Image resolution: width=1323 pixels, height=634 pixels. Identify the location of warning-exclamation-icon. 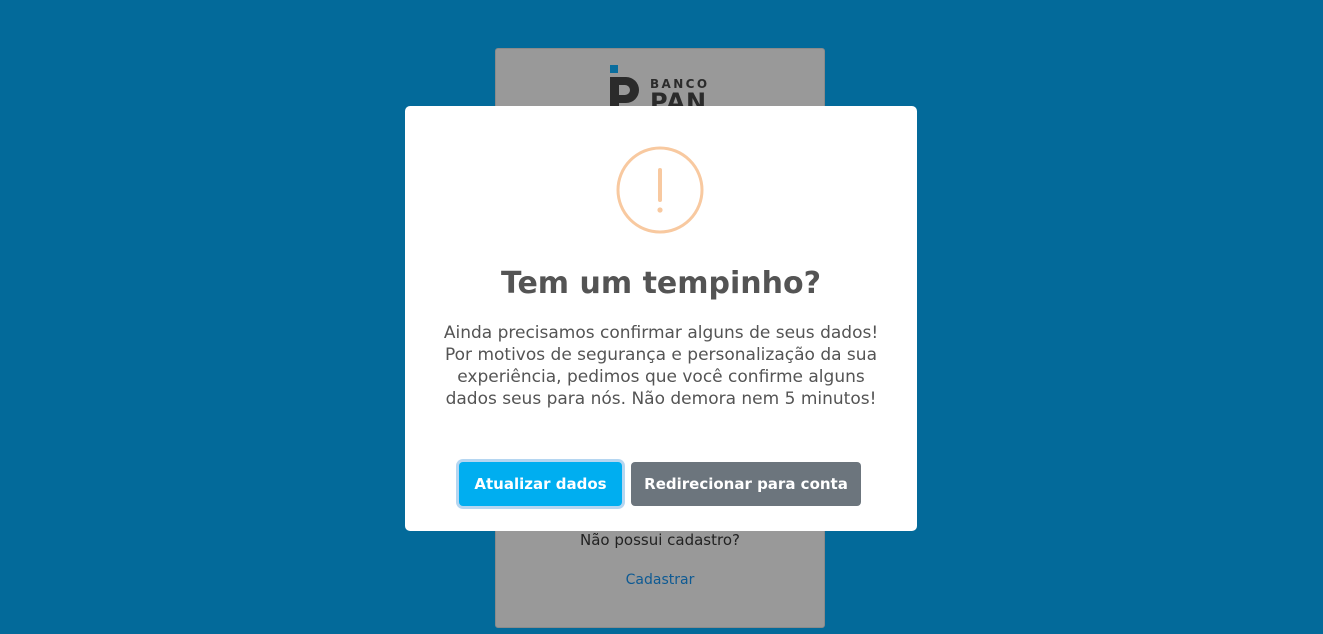
(660, 190).